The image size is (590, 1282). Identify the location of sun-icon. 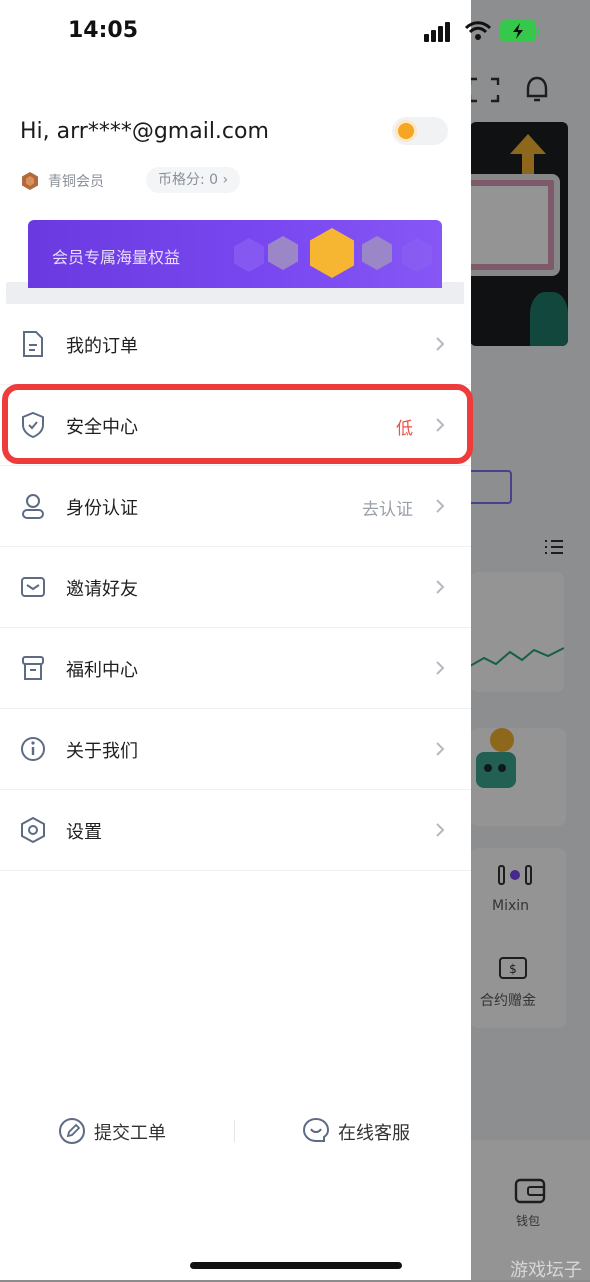
(406, 131).